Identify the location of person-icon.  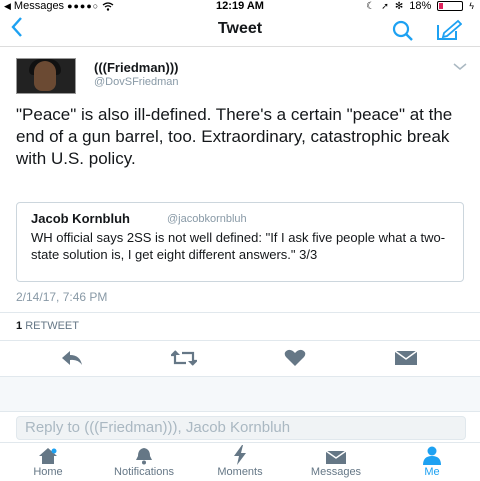
(432, 455).